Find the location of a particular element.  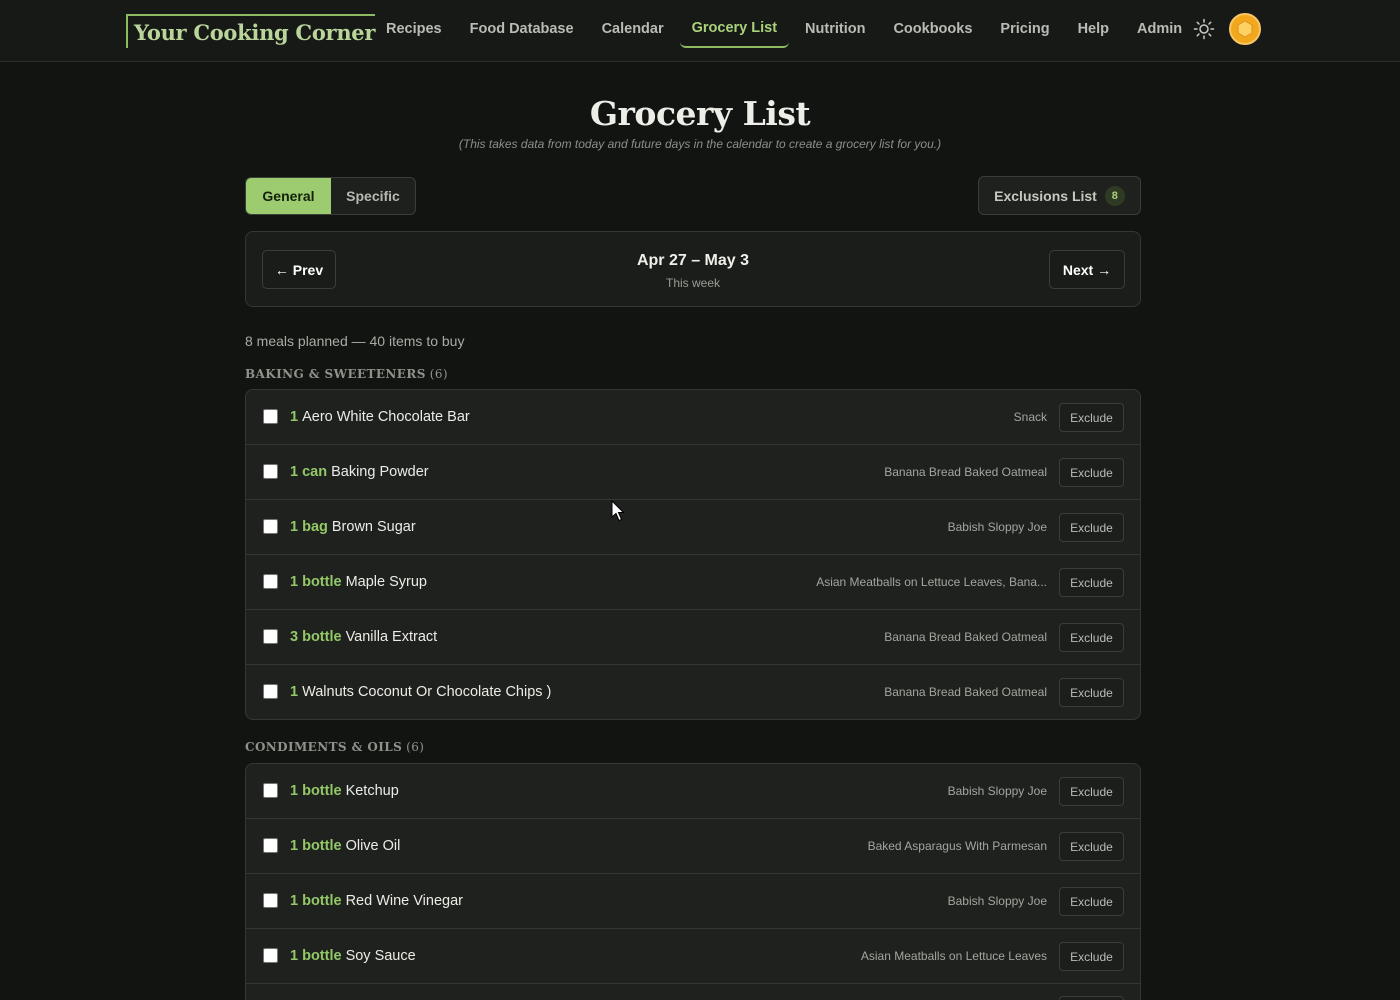

page-title: Grocery List is located at coordinates (700, 113).